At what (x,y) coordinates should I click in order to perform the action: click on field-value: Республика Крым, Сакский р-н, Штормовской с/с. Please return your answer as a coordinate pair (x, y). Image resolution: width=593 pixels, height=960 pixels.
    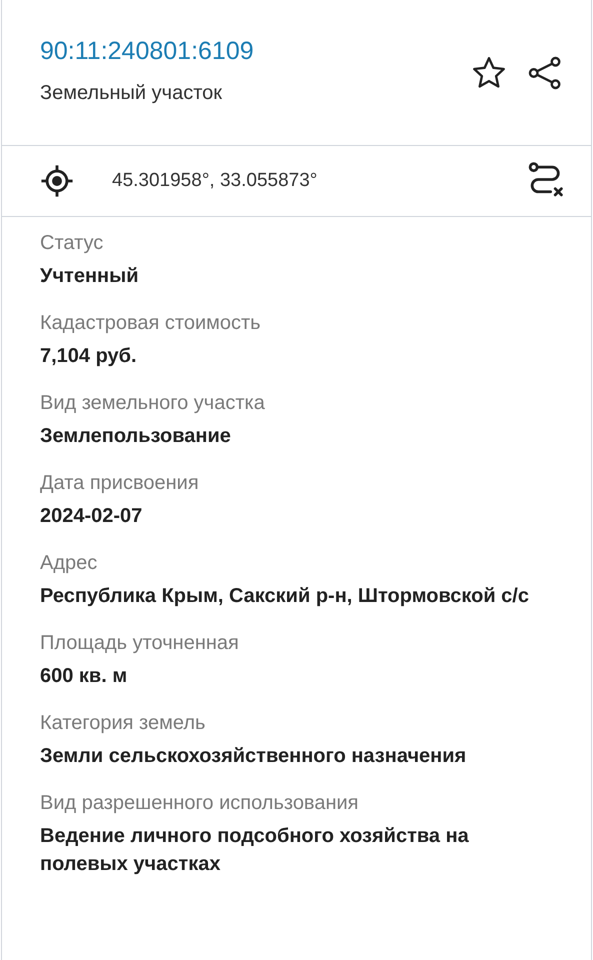
    Looking at the image, I should click on (285, 596).